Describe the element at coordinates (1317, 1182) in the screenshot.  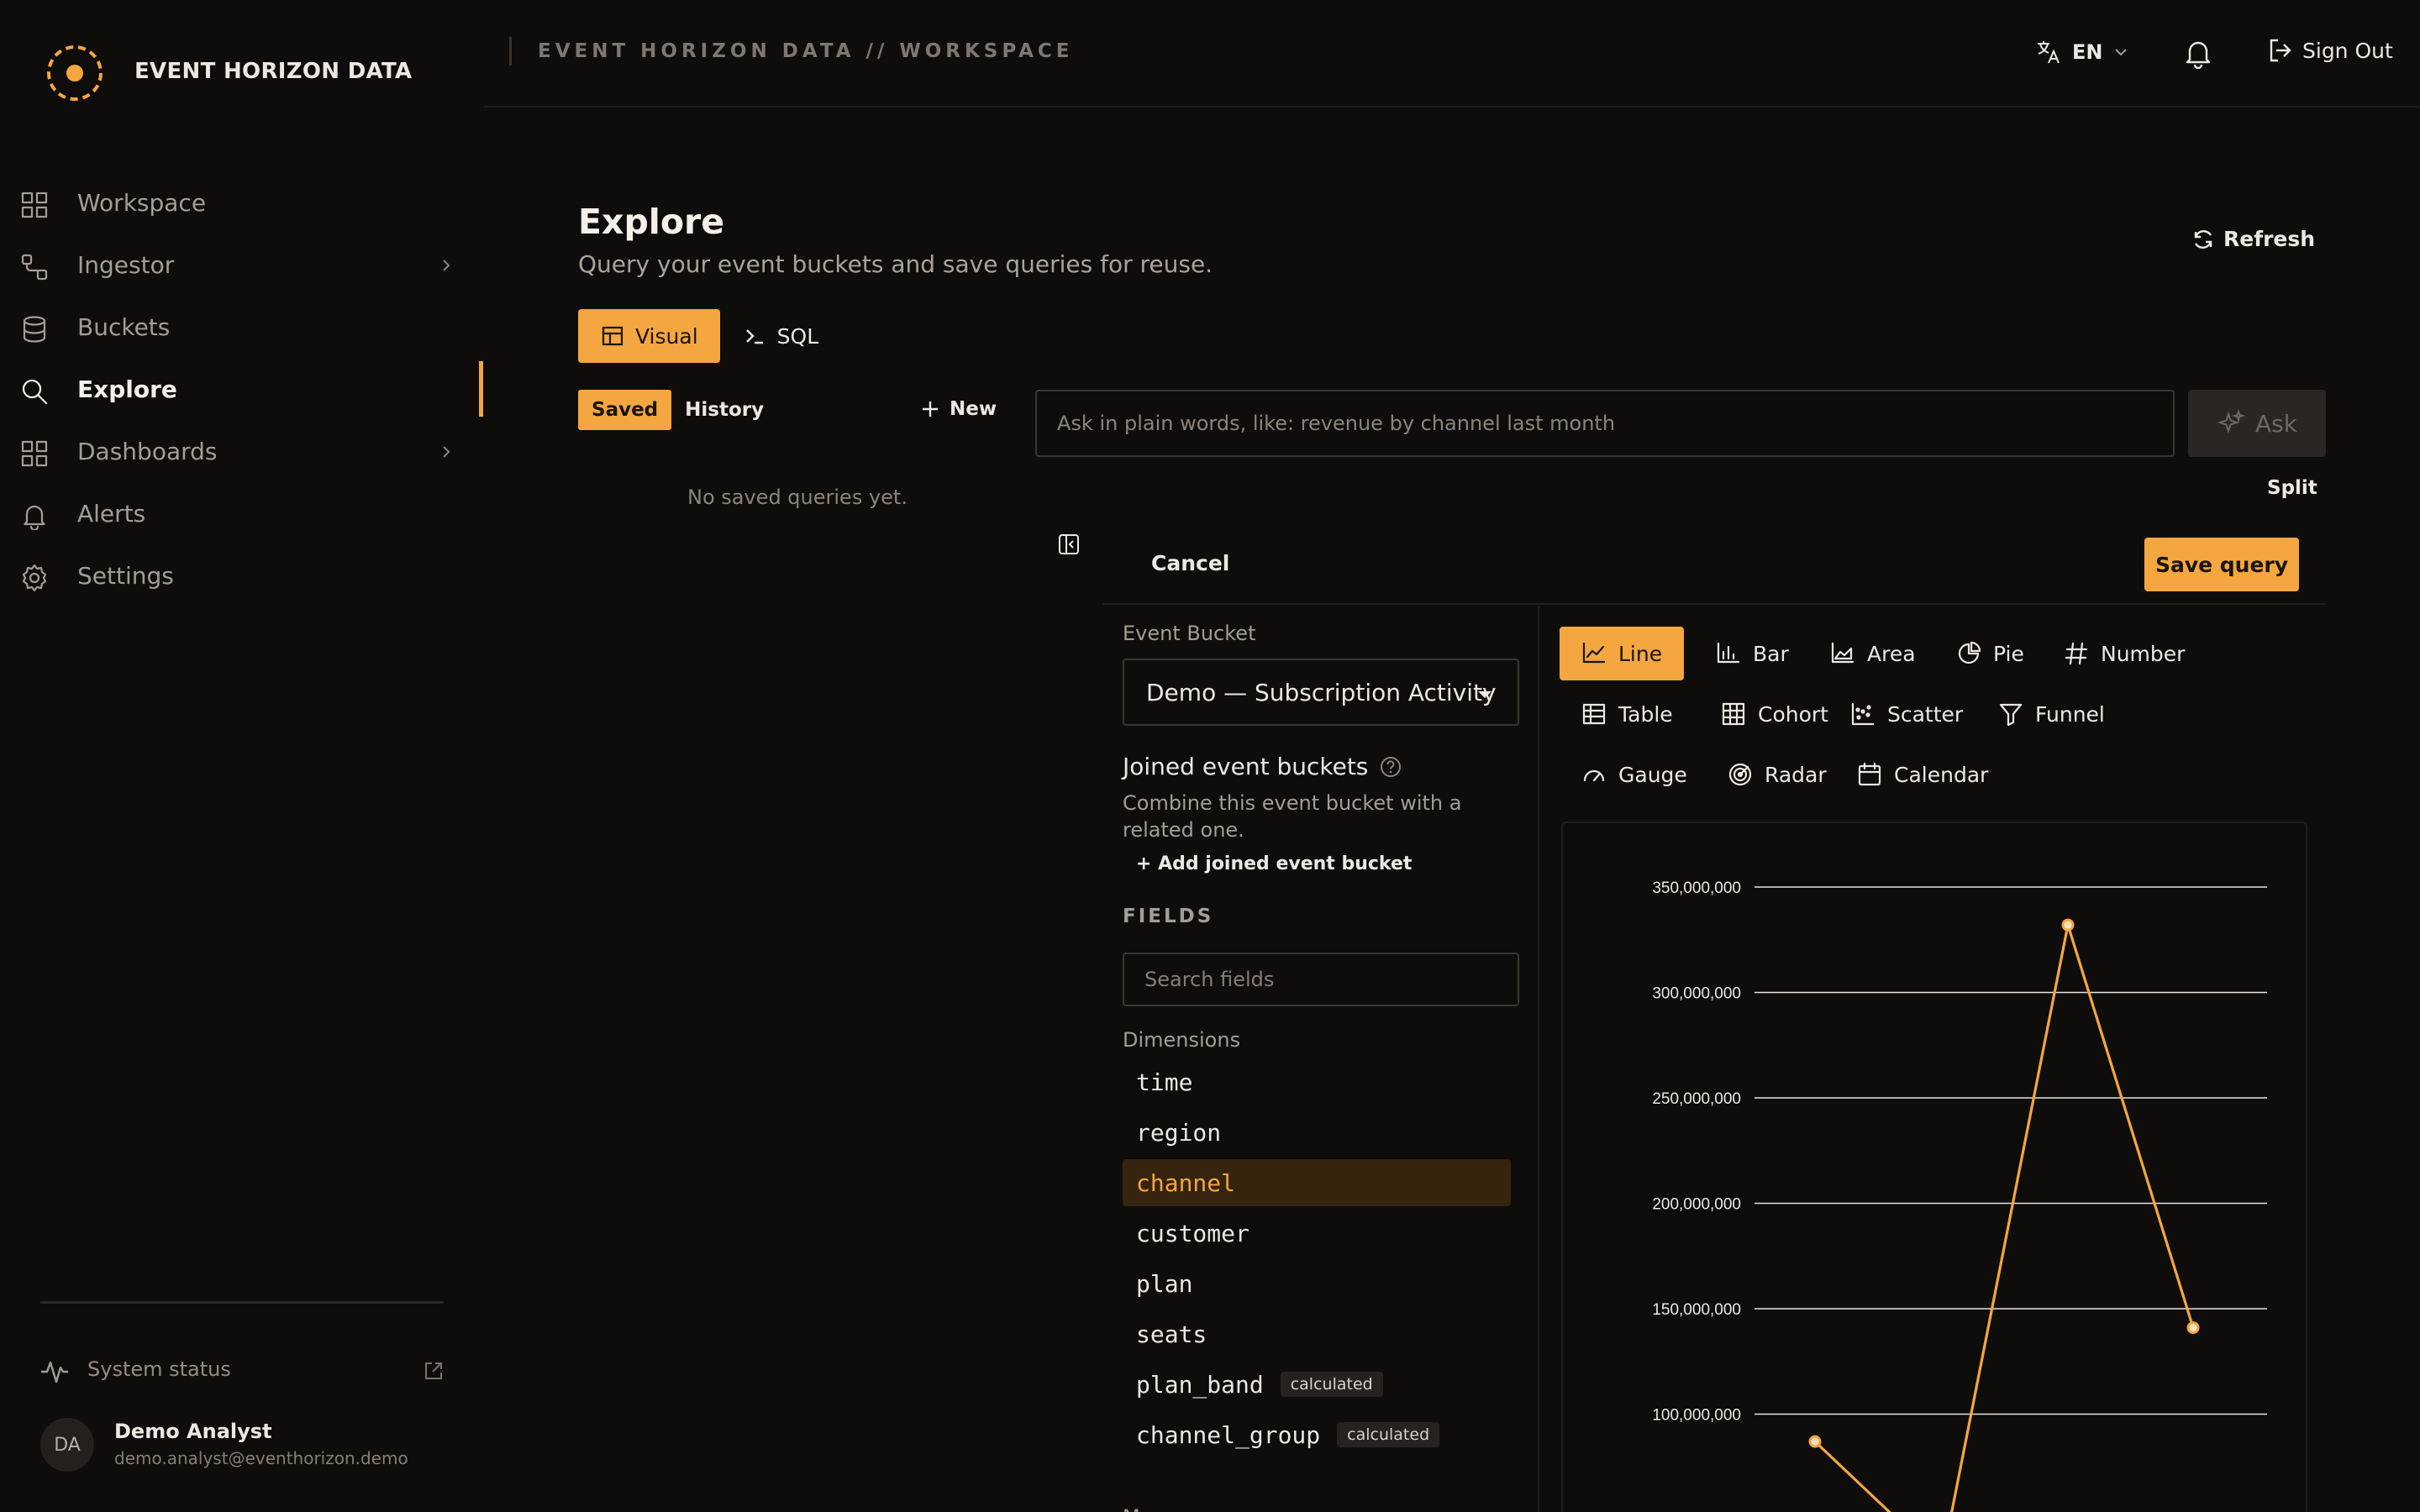
I see `field-item: channel` at that location.